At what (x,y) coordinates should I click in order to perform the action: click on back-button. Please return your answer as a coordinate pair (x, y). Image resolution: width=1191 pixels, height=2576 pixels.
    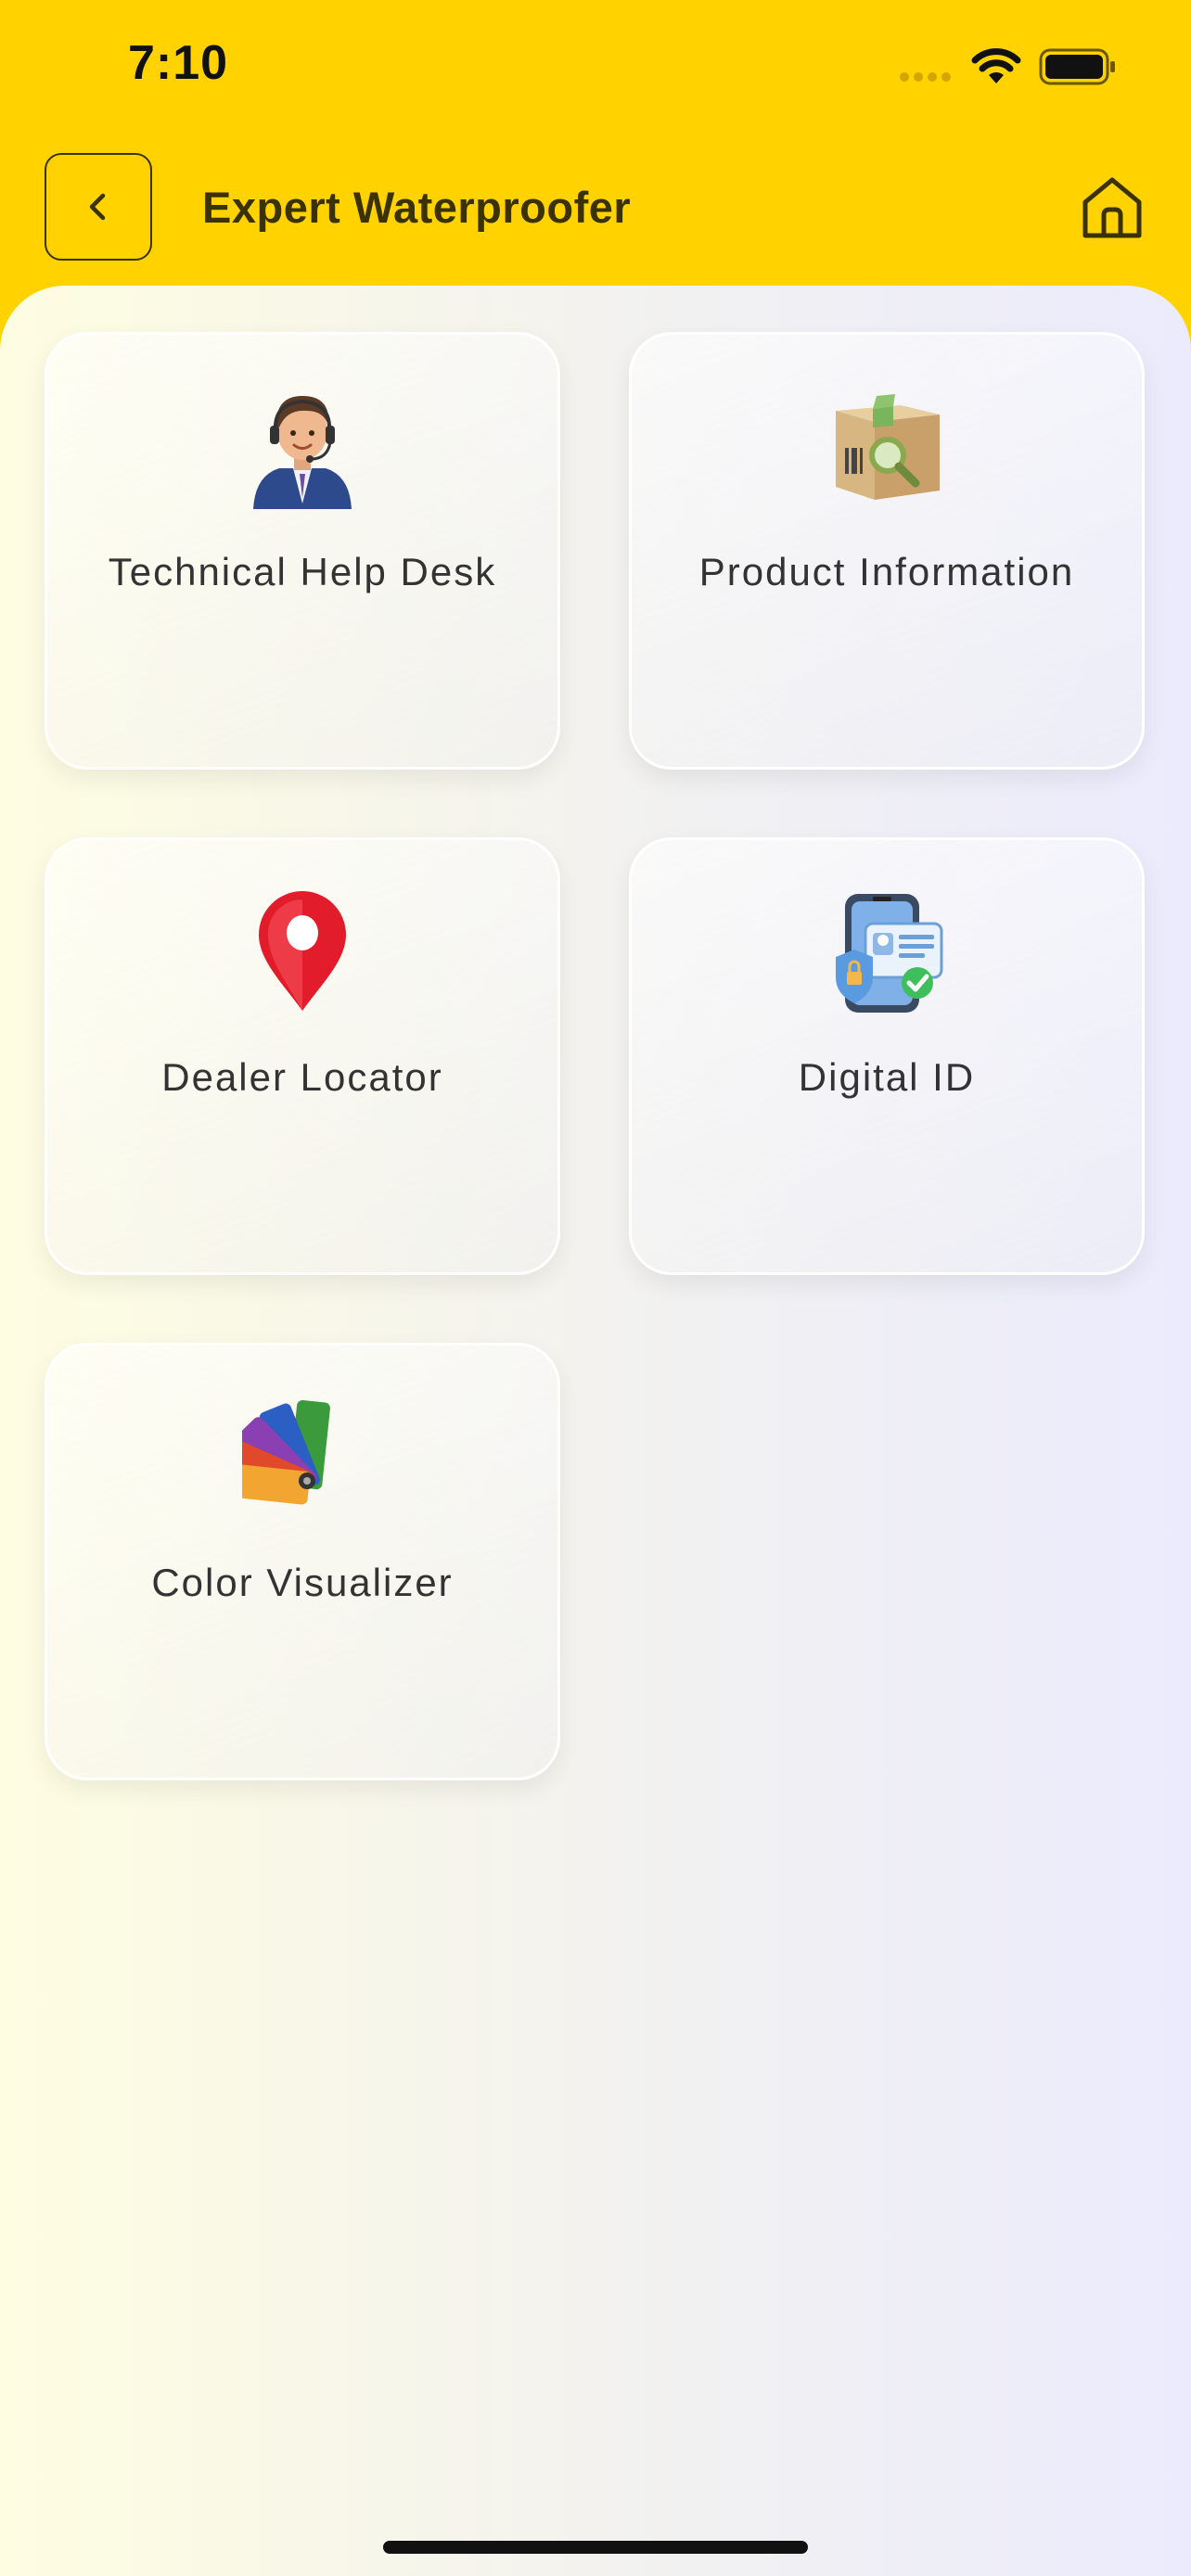
    Looking at the image, I should click on (98, 207).